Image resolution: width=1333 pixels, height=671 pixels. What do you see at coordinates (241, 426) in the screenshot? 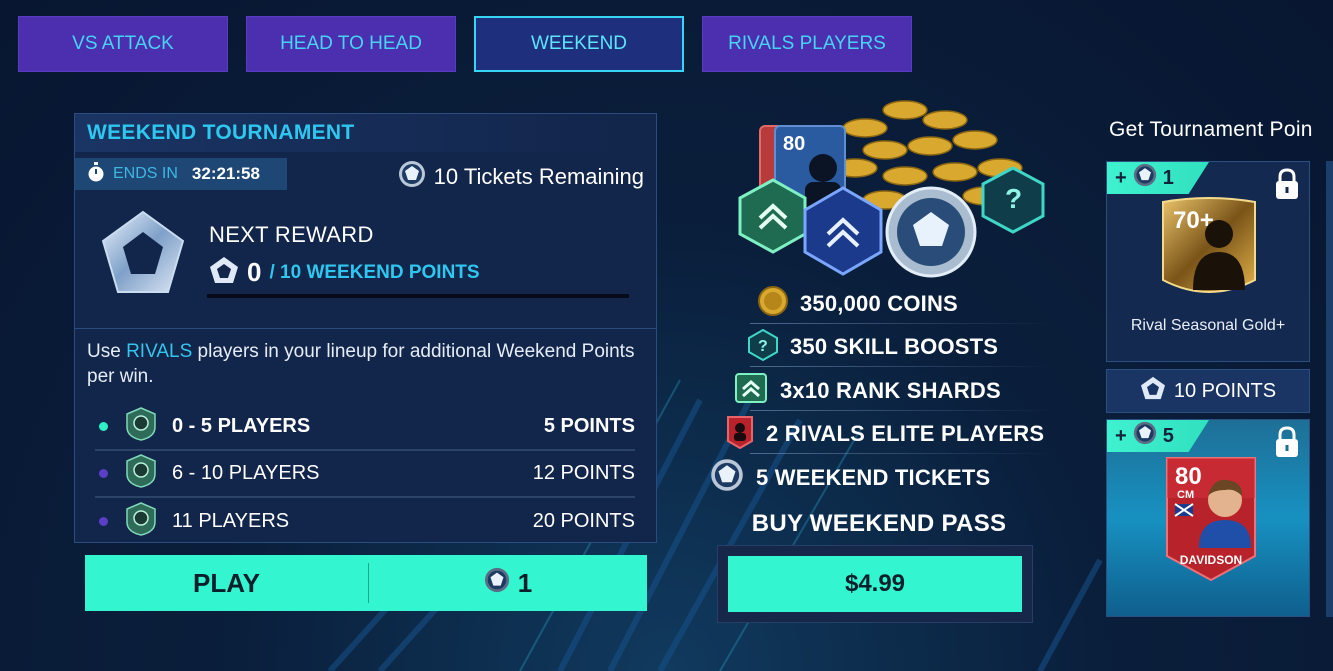
I see `tier-name: 0 - 5 PLAYERS` at bounding box center [241, 426].